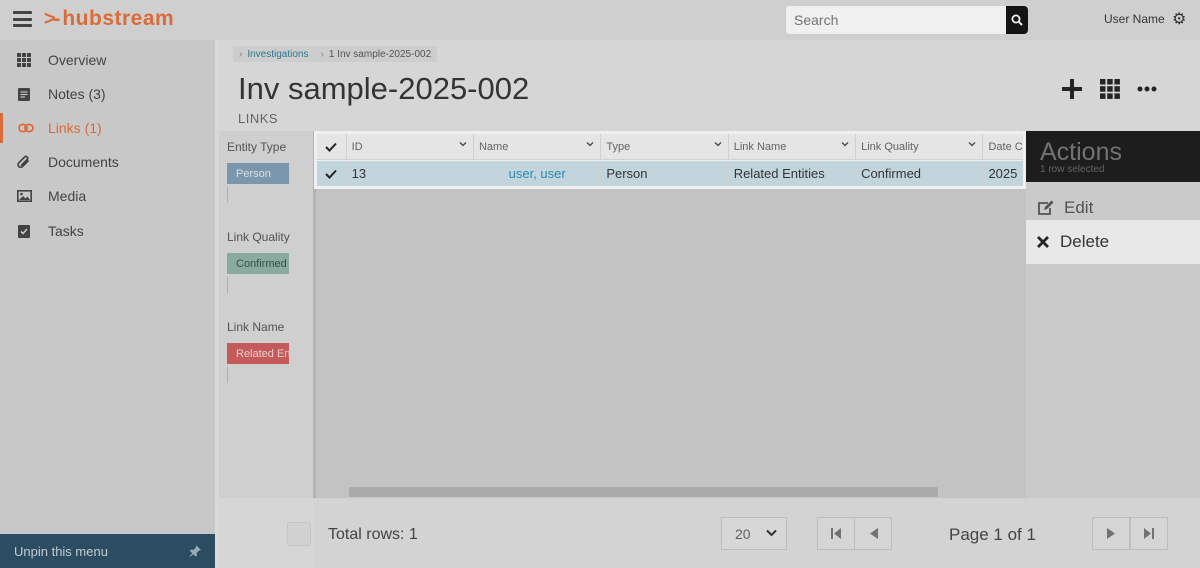 This screenshot has width=1200, height=568. Describe the element at coordinates (793, 173) in the screenshot. I see `cell-link-name: Related Entities` at that location.